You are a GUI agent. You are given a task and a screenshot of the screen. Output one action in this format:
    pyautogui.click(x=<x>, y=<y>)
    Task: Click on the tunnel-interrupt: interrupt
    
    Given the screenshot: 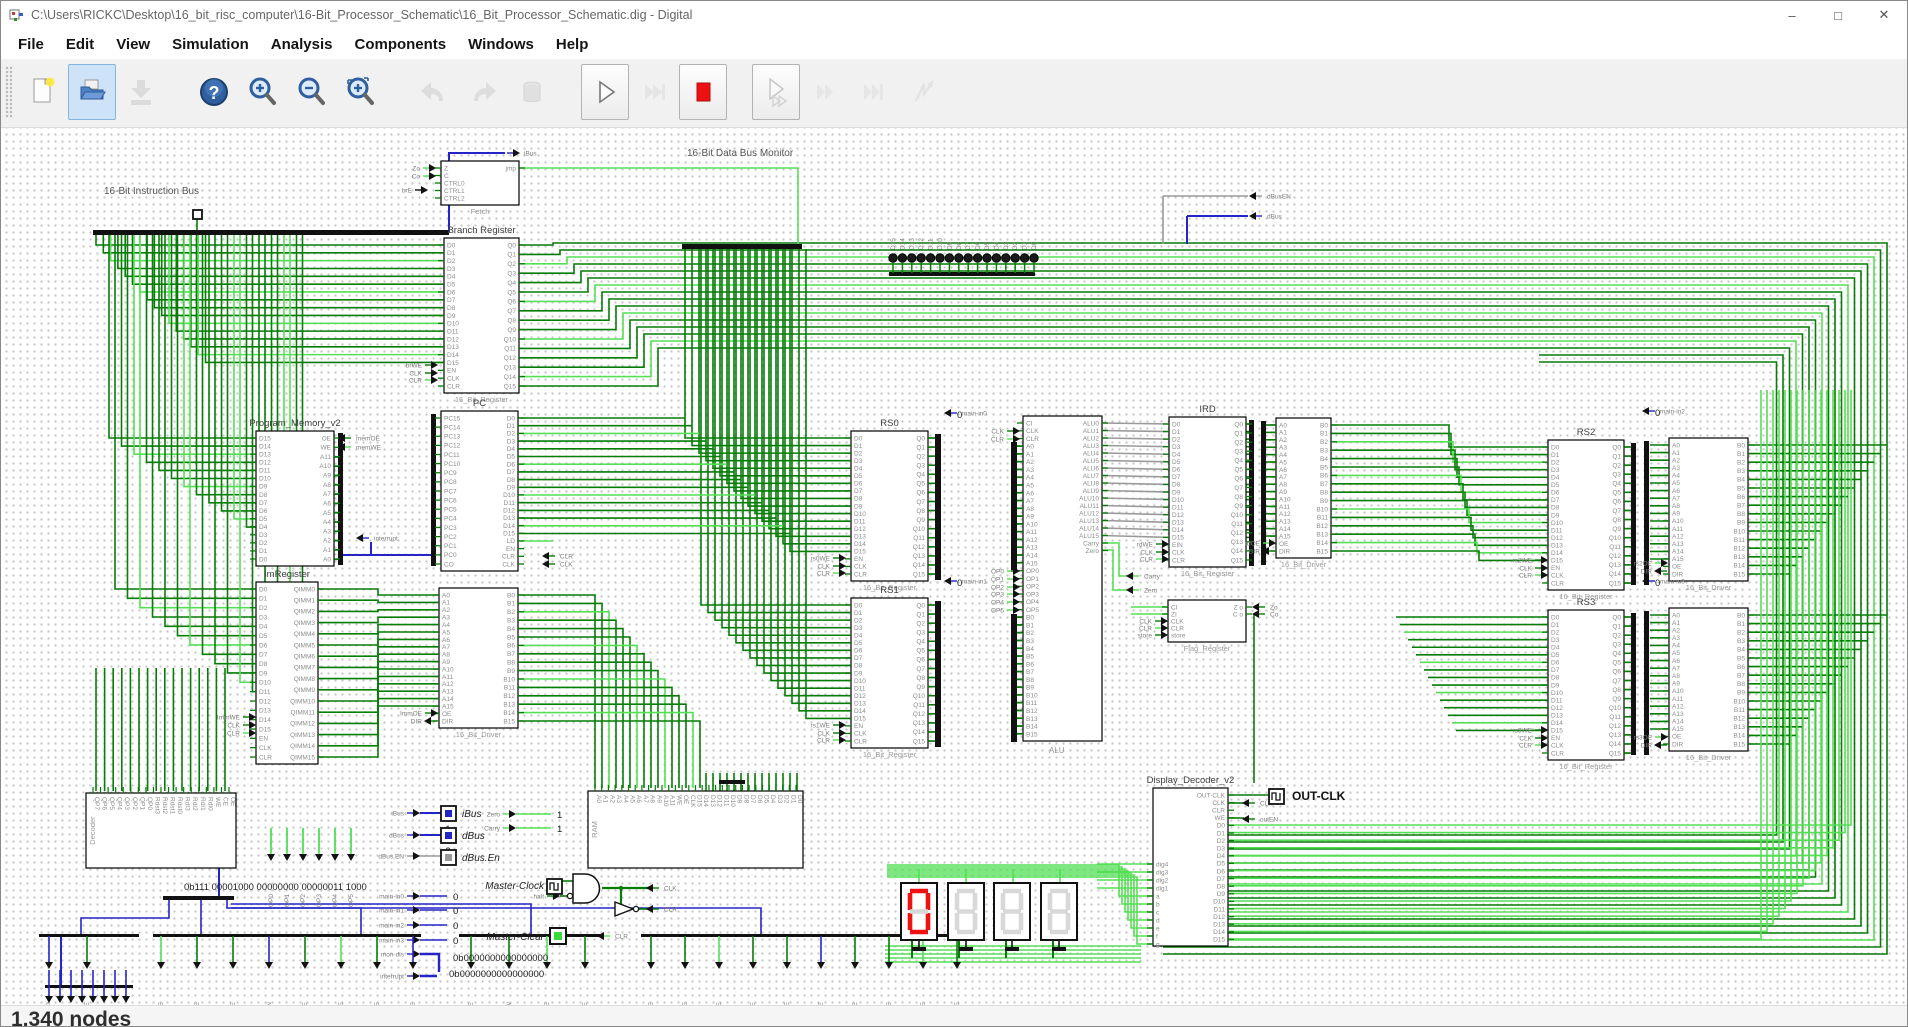 What is the action you would take?
    pyautogui.click(x=400, y=976)
    